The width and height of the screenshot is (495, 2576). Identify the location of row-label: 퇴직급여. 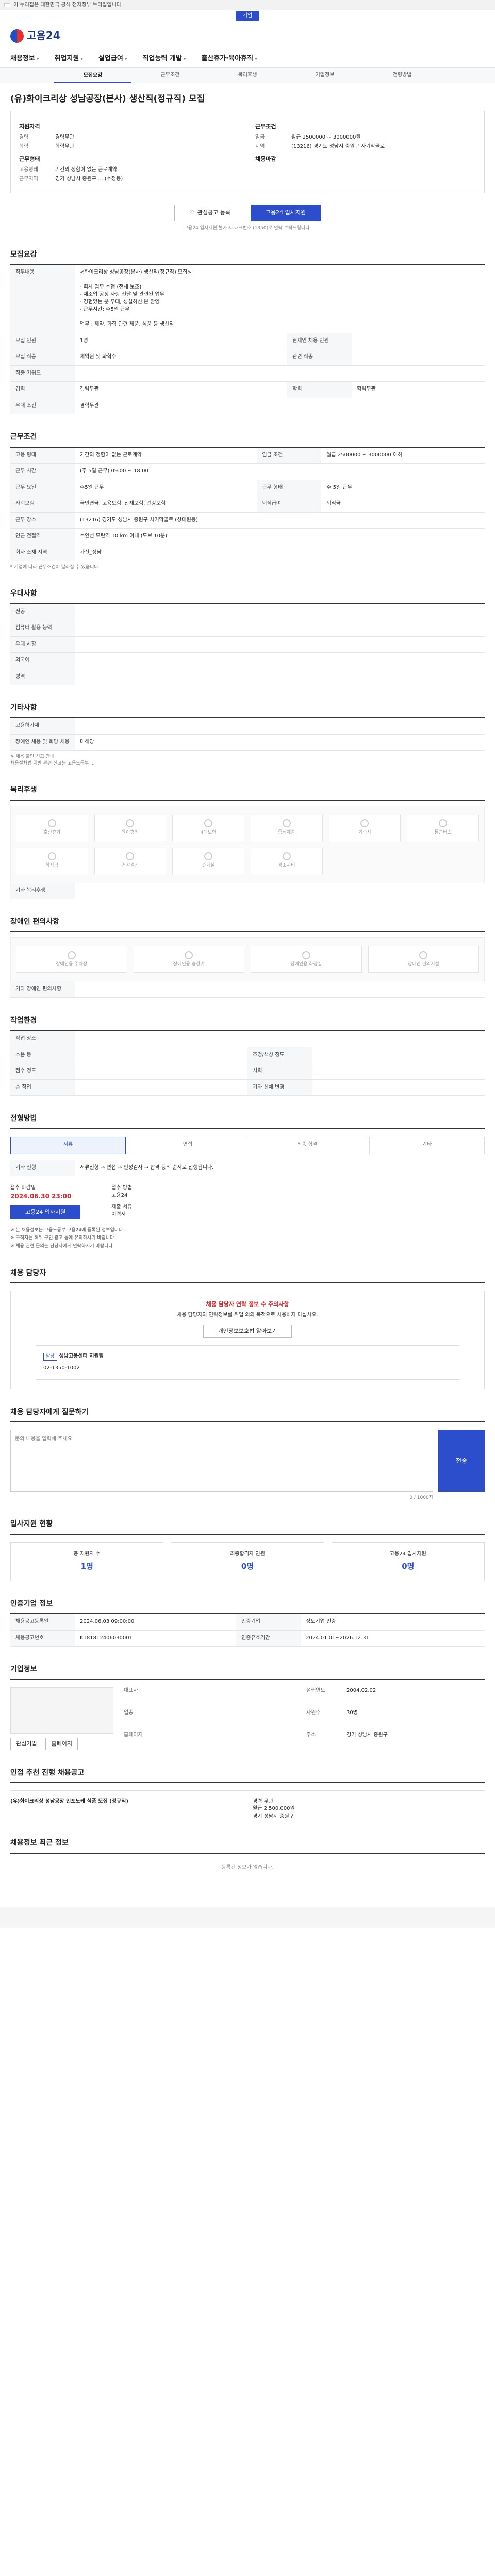
(289, 504).